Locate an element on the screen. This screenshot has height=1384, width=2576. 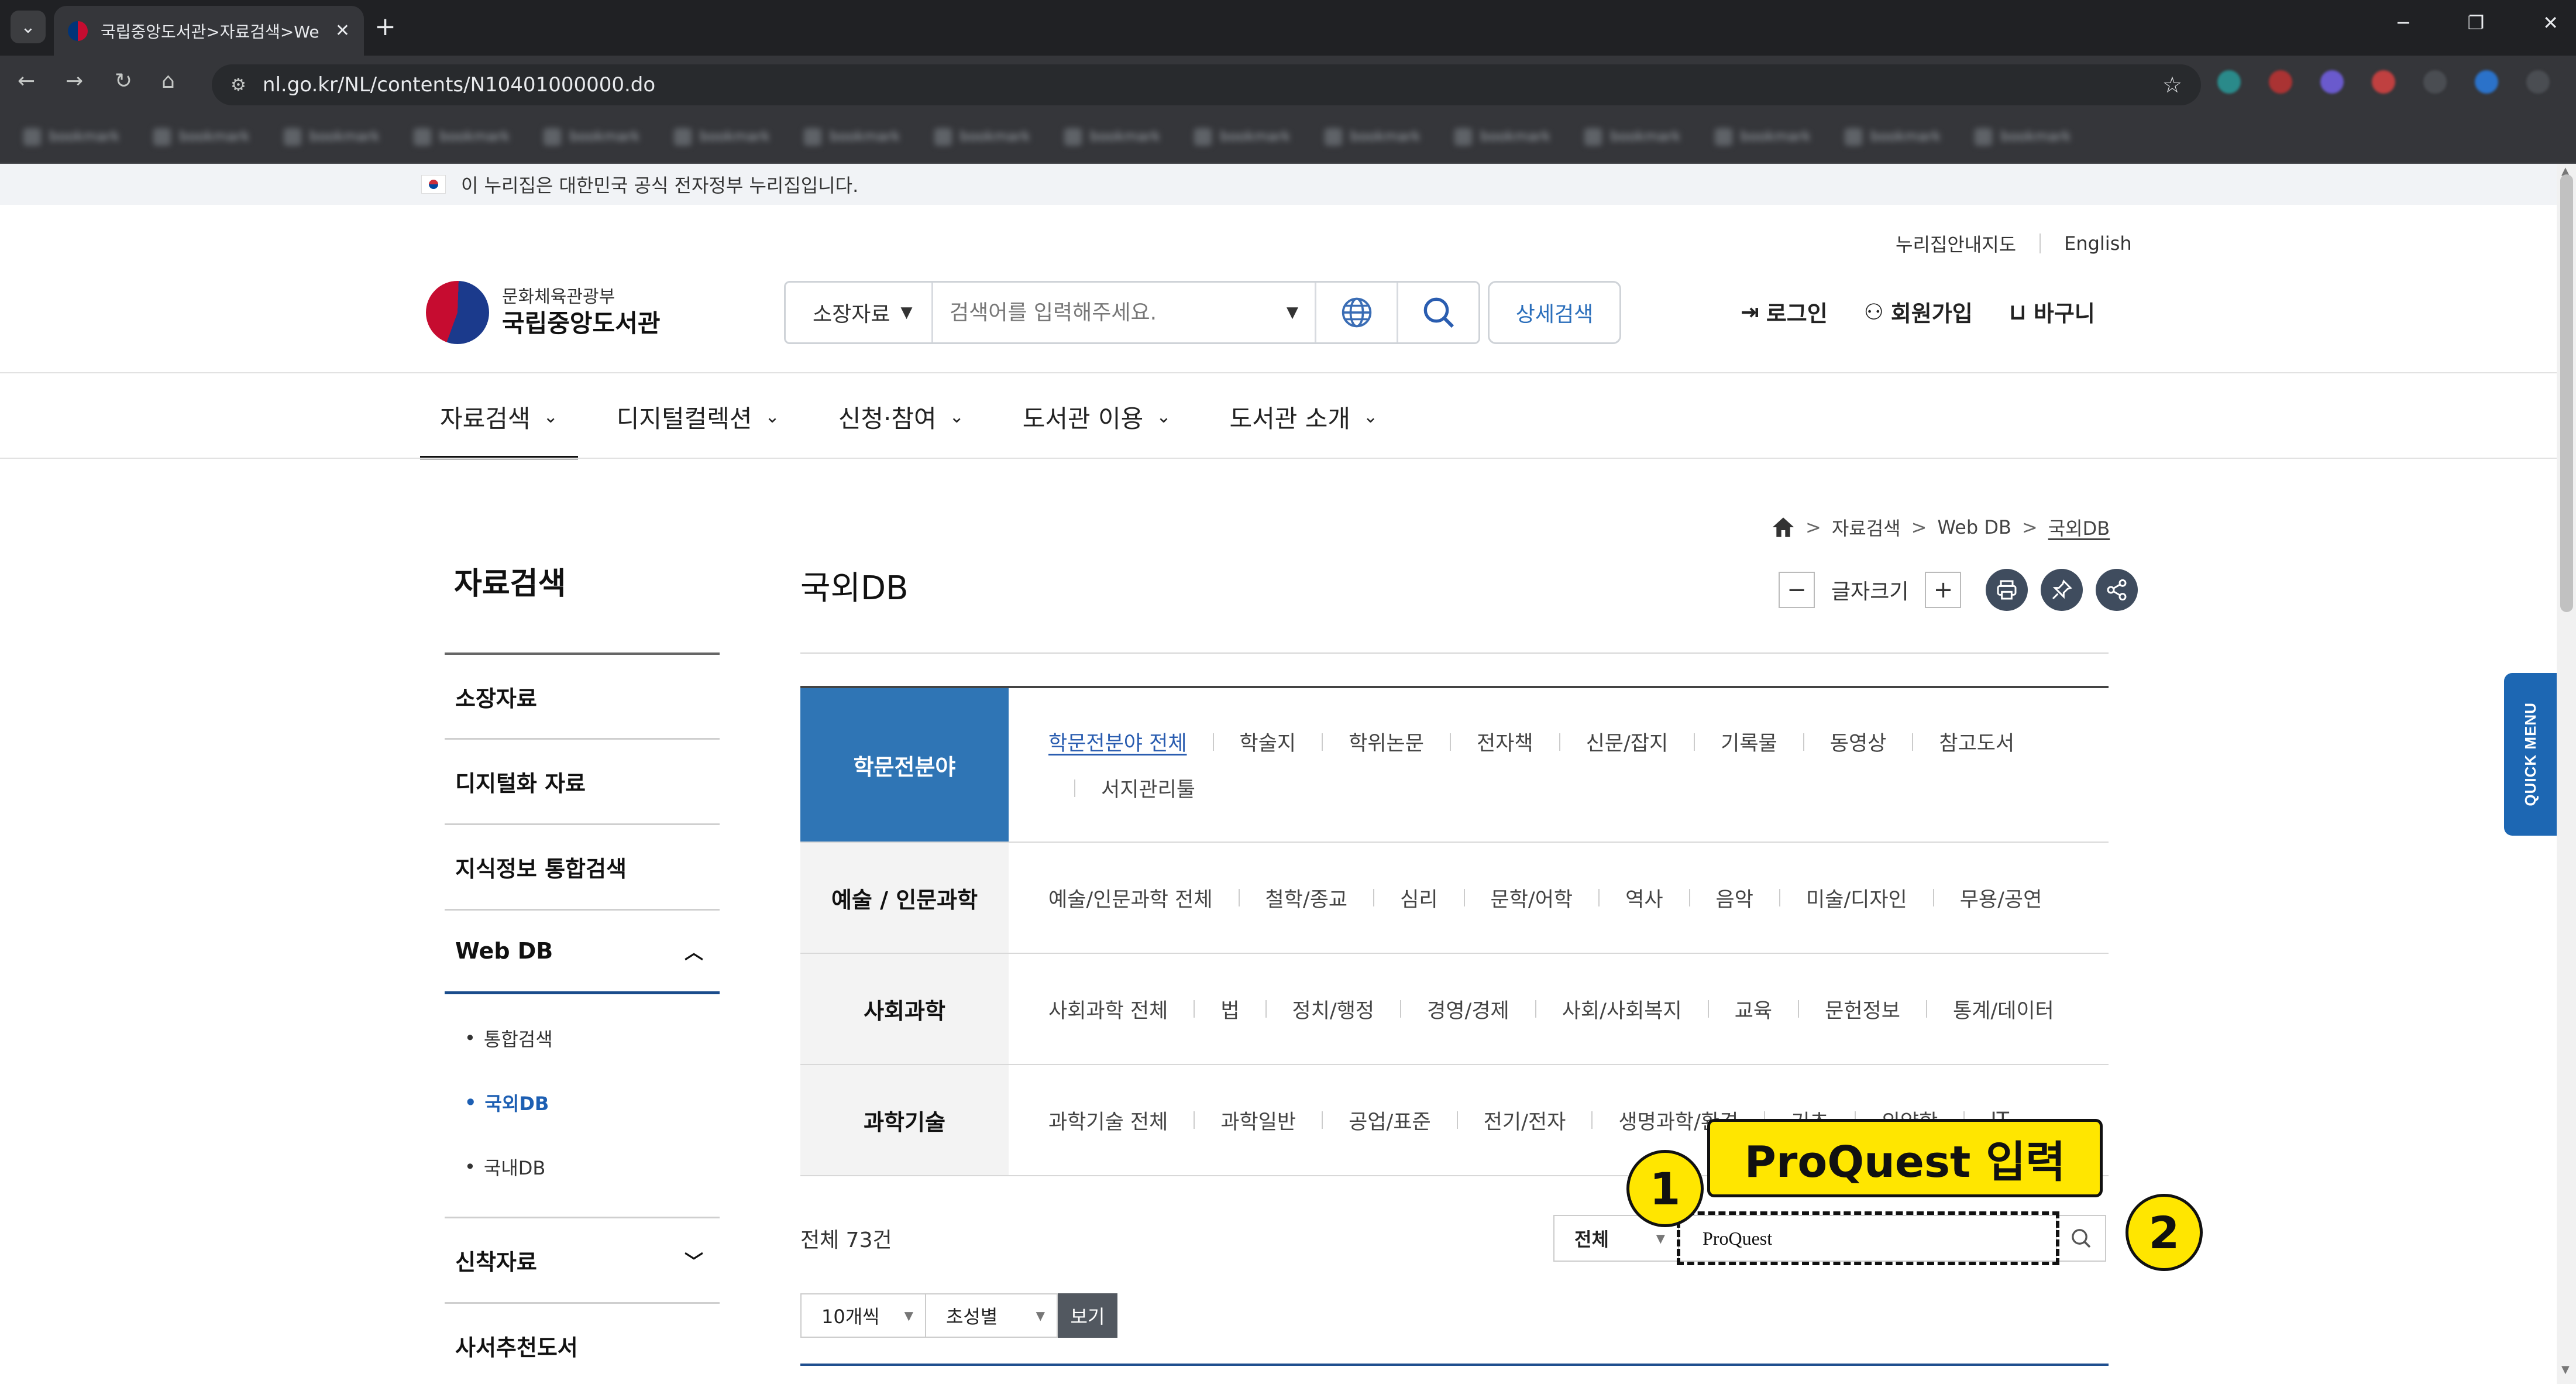
category-link: 문헌정보 is located at coordinates (1836, 1009).